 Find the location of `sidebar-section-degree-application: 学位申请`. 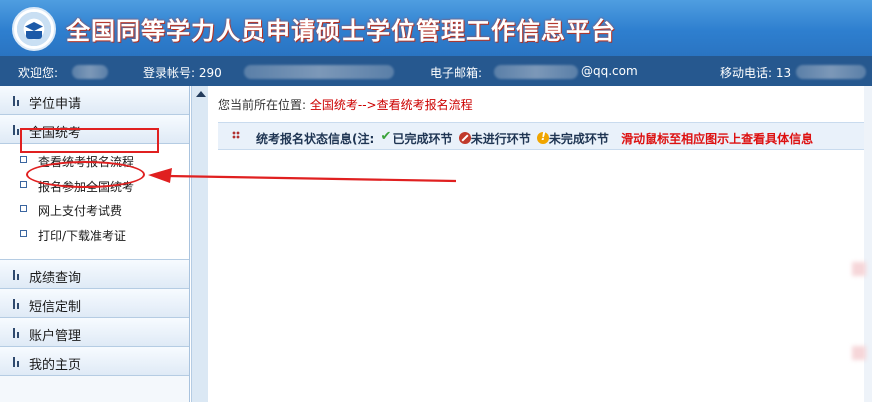

sidebar-section-degree-application: 学位申请 is located at coordinates (94, 100).